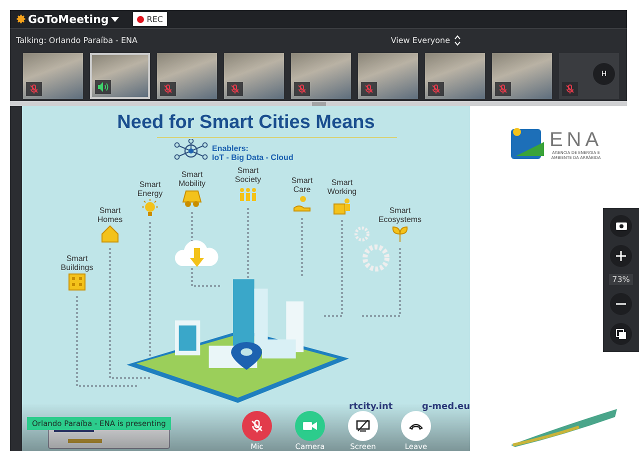 The width and height of the screenshot is (639, 451). I want to click on smart-category-label: Smart Working, so click(342, 187).